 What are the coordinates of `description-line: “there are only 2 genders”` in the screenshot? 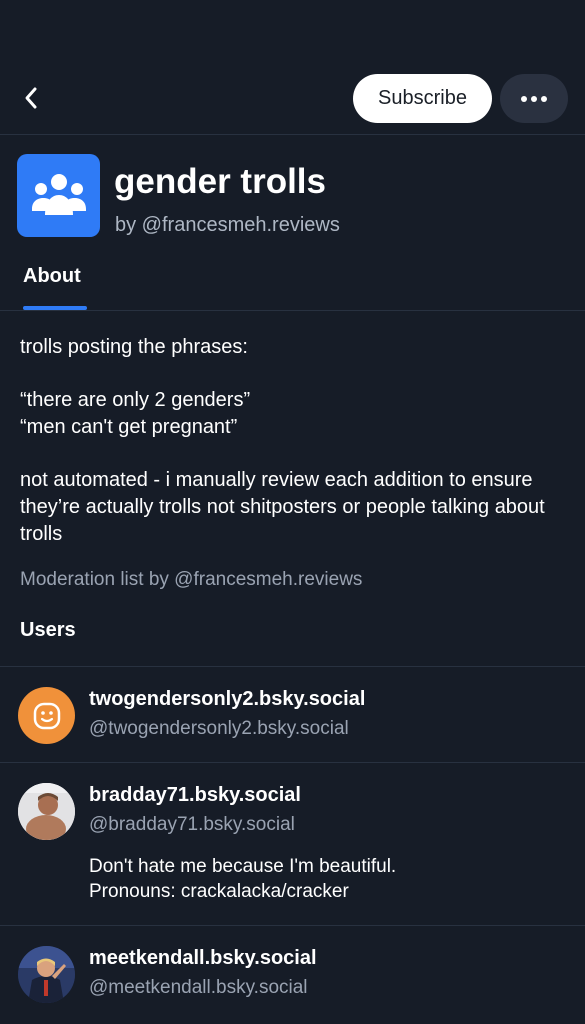 It's located at (135, 400).